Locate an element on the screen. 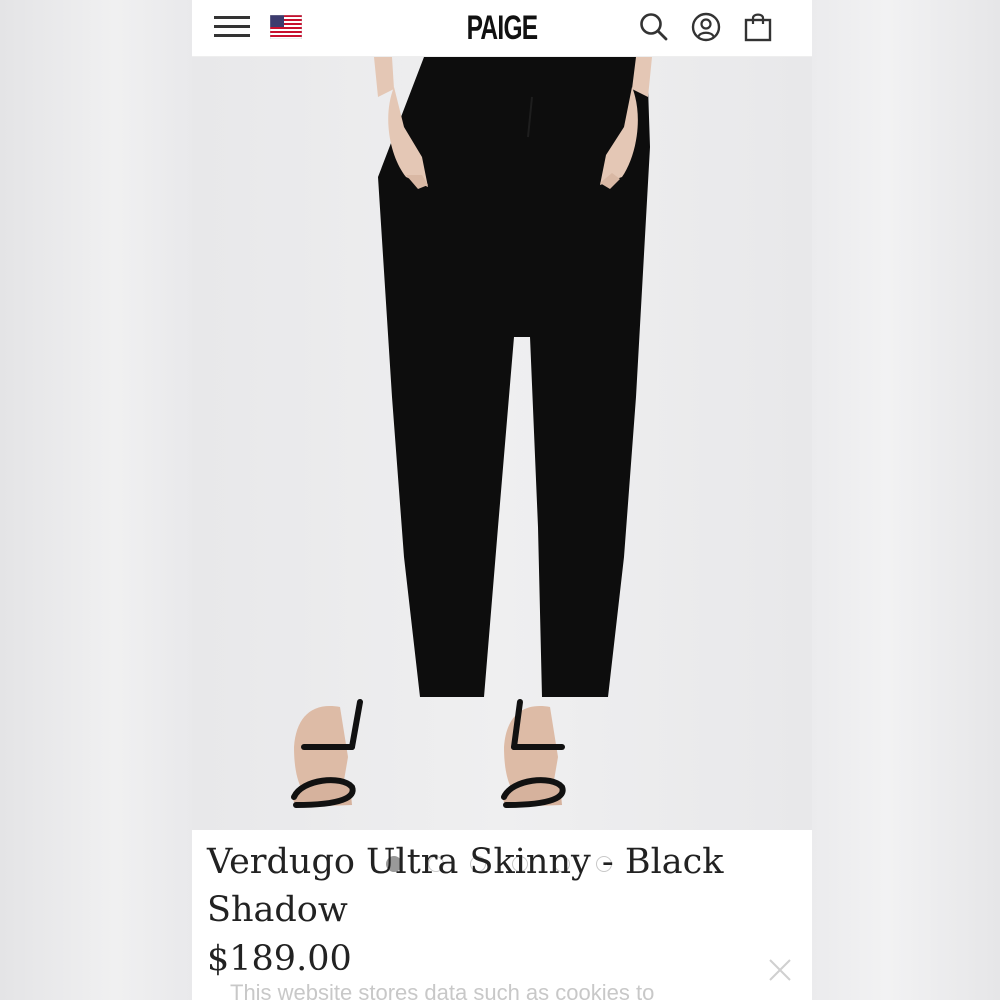  shopping-bag-icon is located at coordinates (758, 27).